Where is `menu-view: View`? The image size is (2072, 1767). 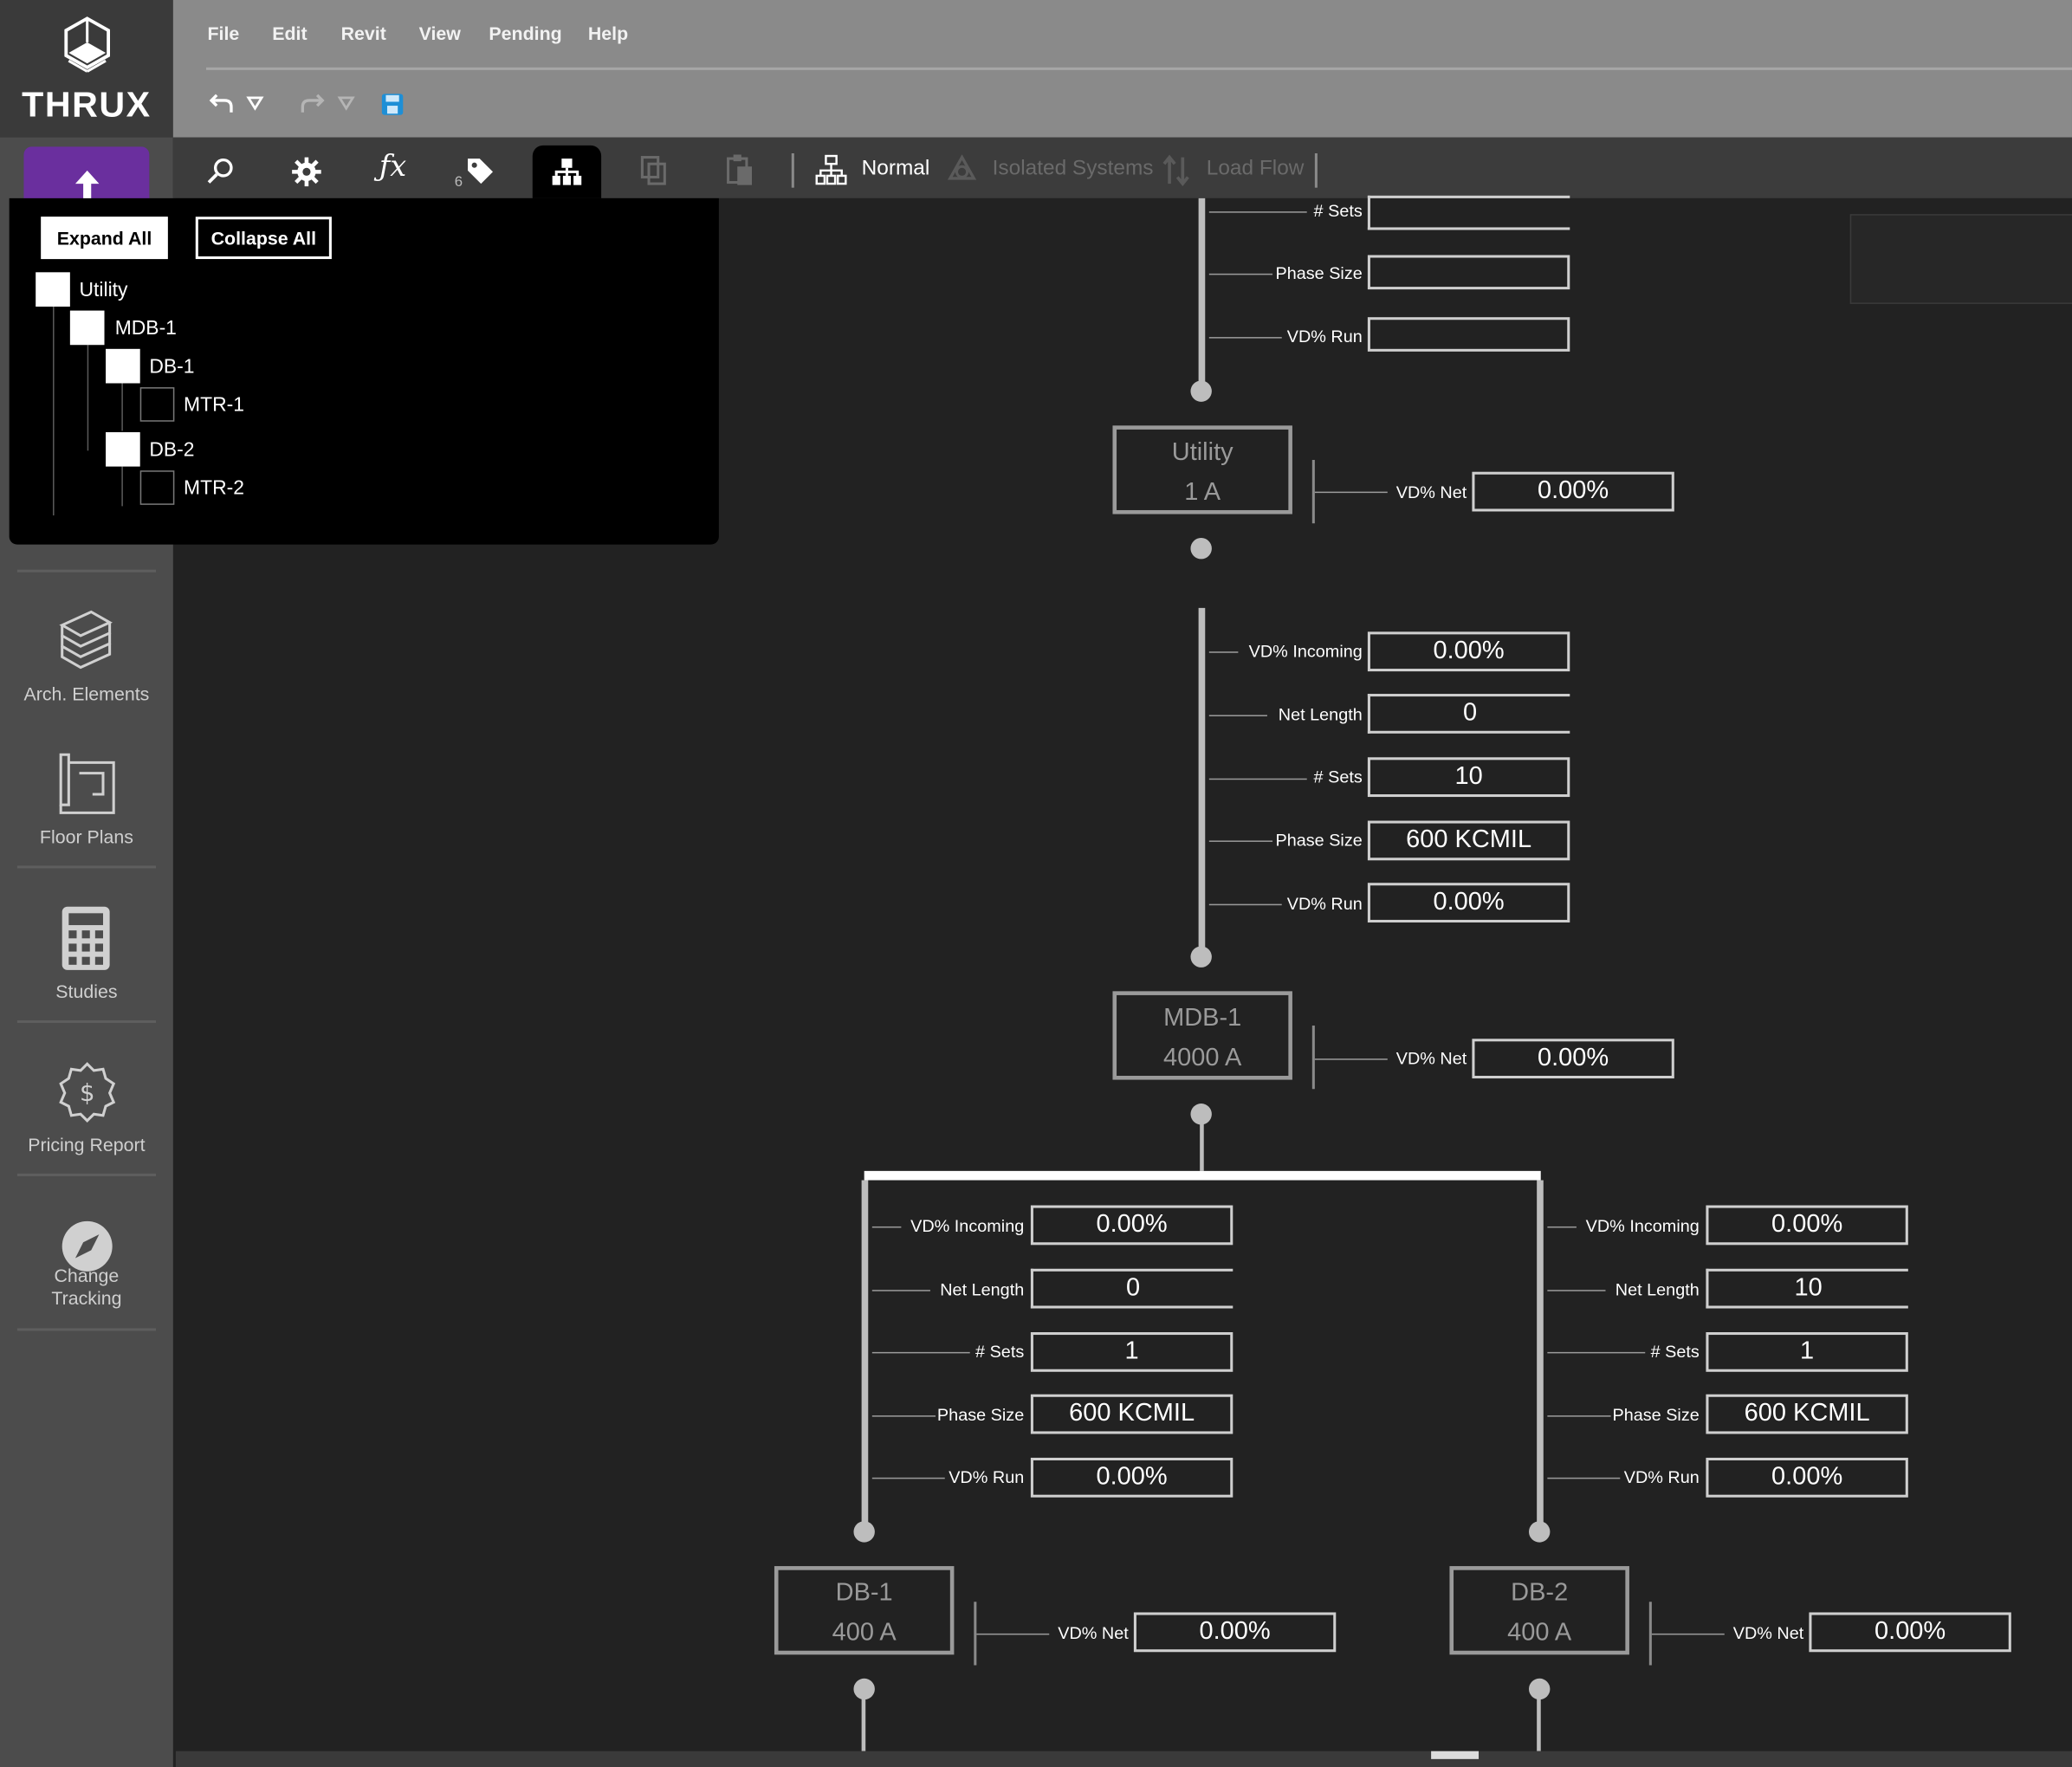 menu-view: View is located at coordinates (440, 33).